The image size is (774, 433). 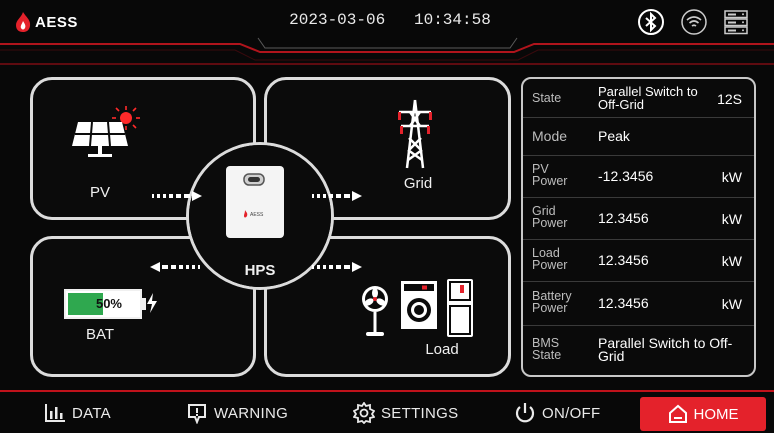 What do you see at coordinates (547, 349) in the screenshot?
I see `bms-state-key: BMS State` at bounding box center [547, 349].